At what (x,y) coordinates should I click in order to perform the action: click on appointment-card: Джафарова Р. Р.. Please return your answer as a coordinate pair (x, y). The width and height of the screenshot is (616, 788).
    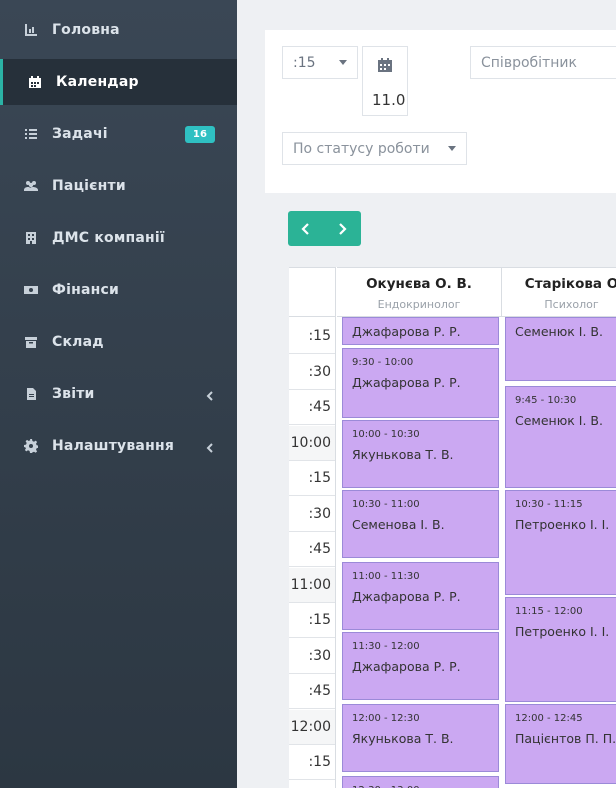
    Looking at the image, I should click on (420, 331).